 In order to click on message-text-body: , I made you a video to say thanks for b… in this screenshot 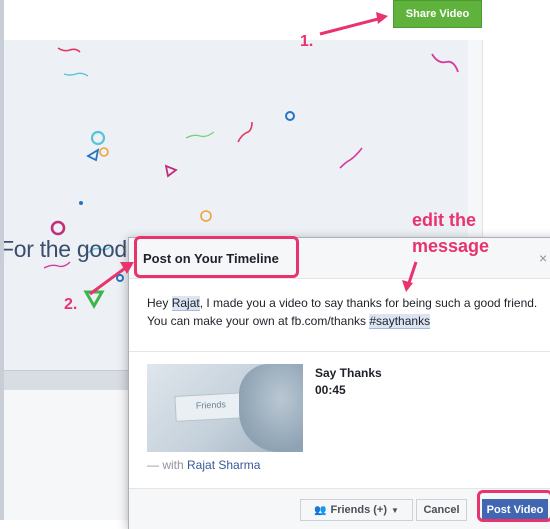, I will do `click(342, 312)`.